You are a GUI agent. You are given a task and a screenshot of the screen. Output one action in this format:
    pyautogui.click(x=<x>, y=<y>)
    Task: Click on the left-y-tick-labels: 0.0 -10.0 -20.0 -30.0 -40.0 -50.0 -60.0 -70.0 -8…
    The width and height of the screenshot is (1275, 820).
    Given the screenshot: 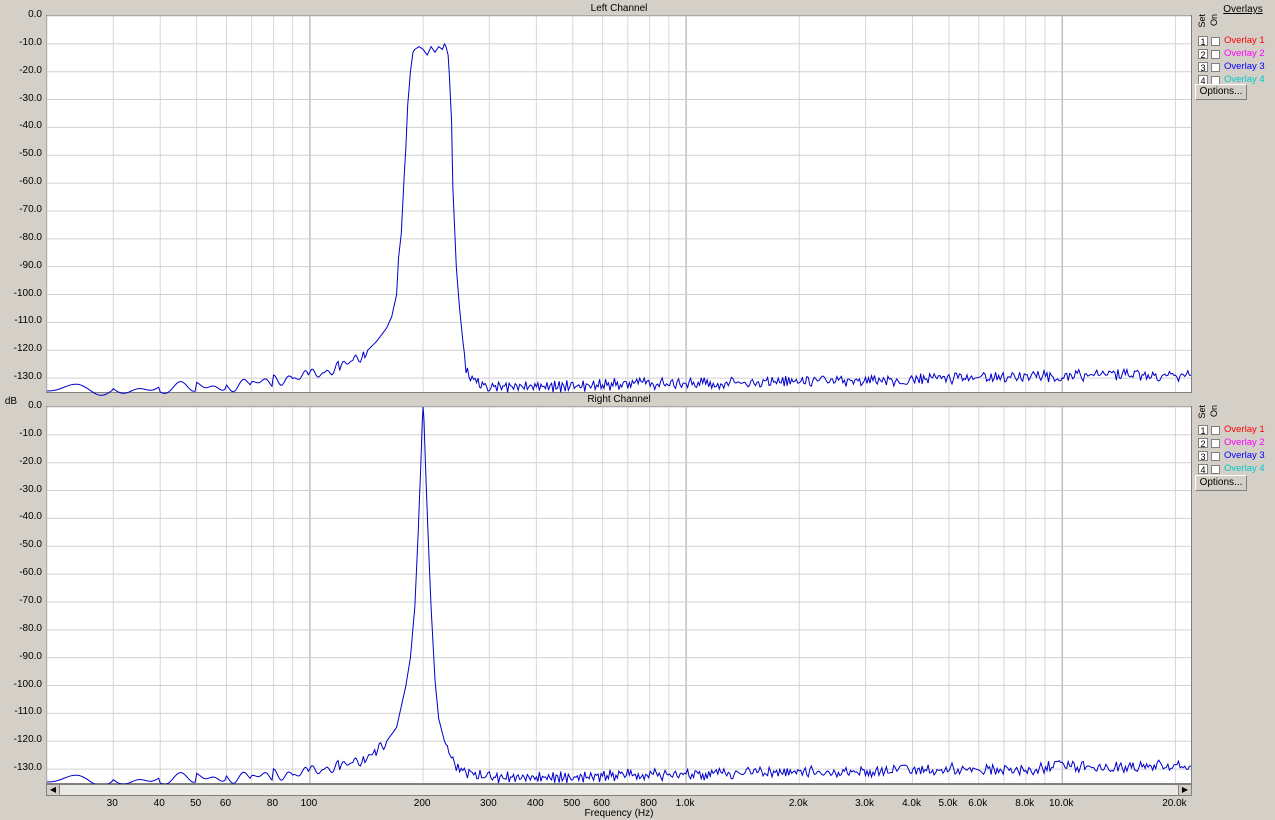 What is the action you would take?
    pyautogui.click(x=22, y=201)
    